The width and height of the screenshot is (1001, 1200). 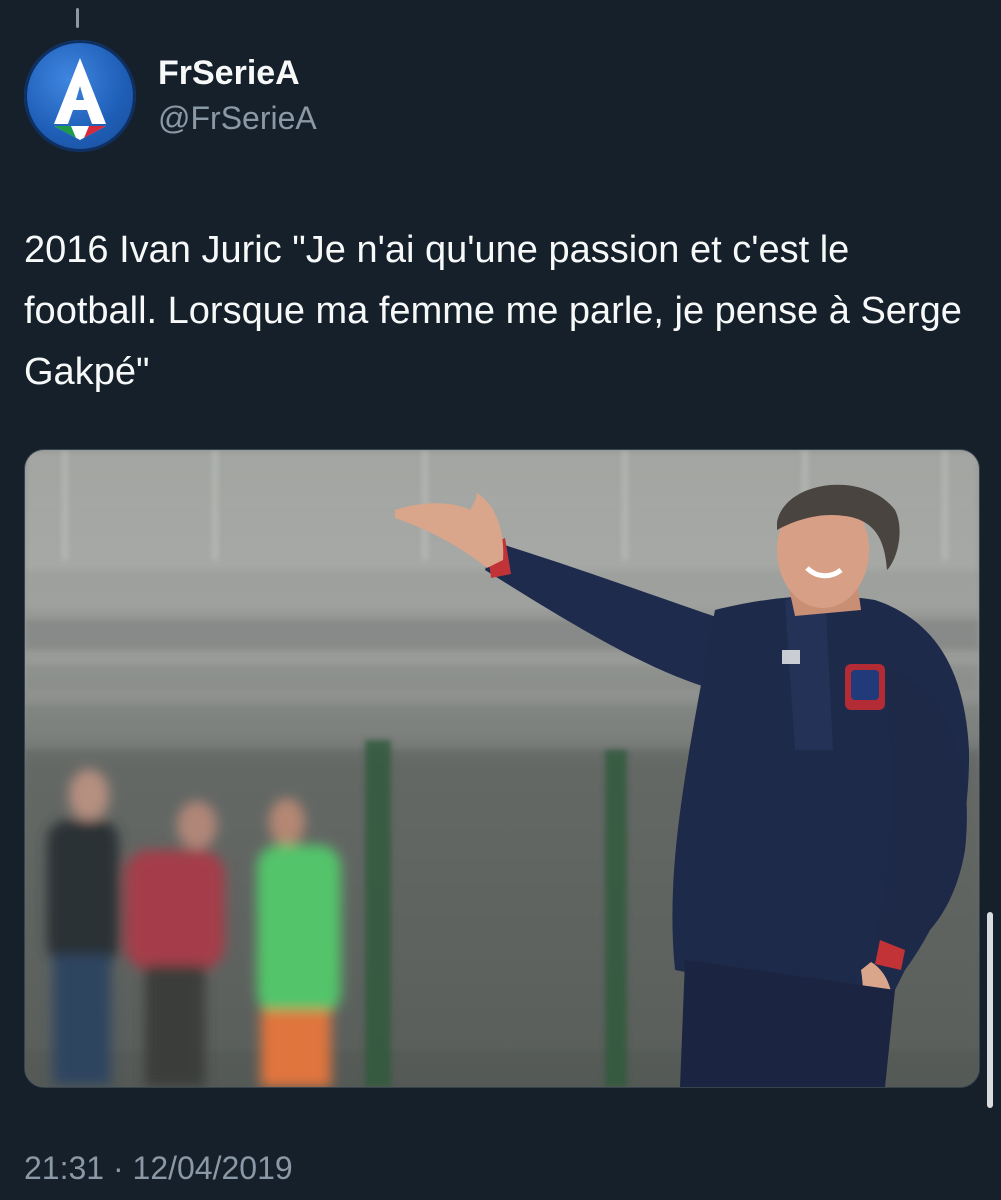 What do you see at coordinates (990, 1010) in the screenshot?
I see `scrollbar-thumb` at bounding box center [990, 1010].